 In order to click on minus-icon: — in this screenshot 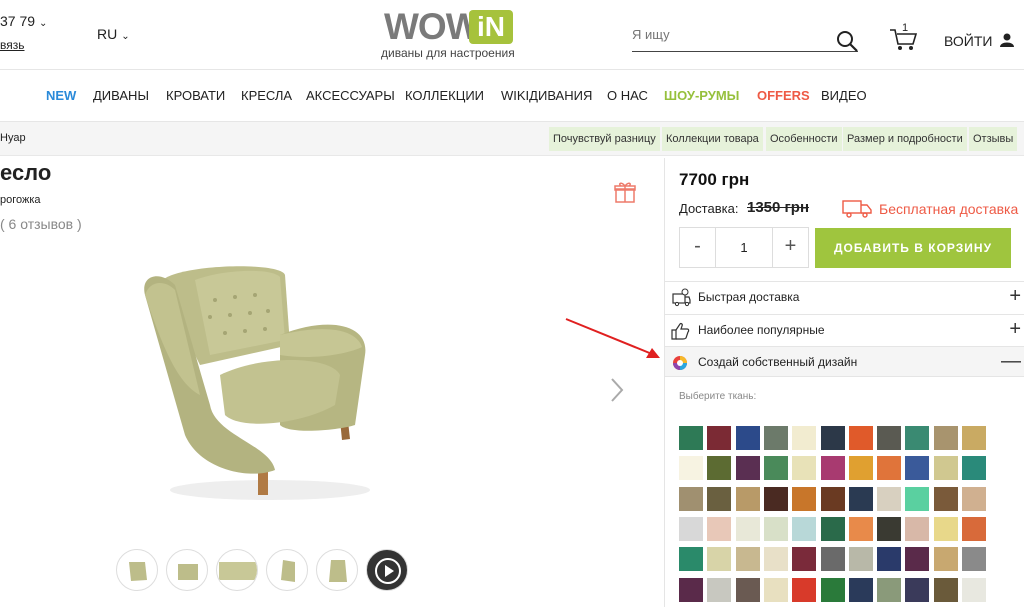, I will do `click(1011, 361)`.